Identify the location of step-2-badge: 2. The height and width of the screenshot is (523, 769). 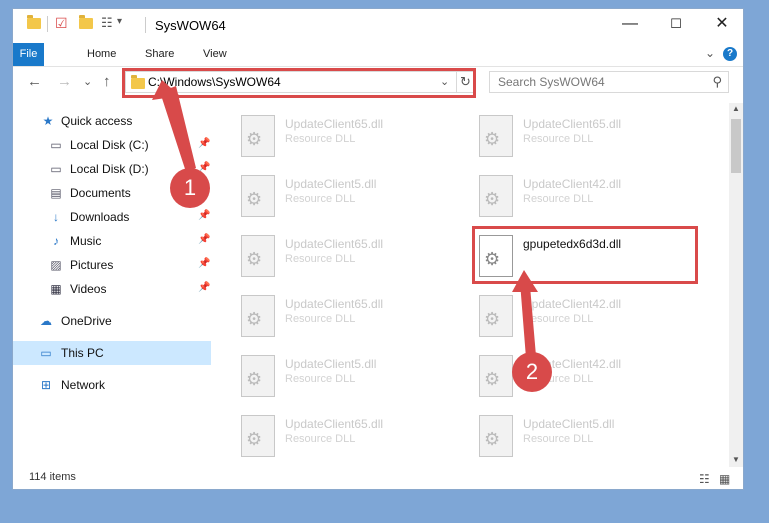
(532, 372).